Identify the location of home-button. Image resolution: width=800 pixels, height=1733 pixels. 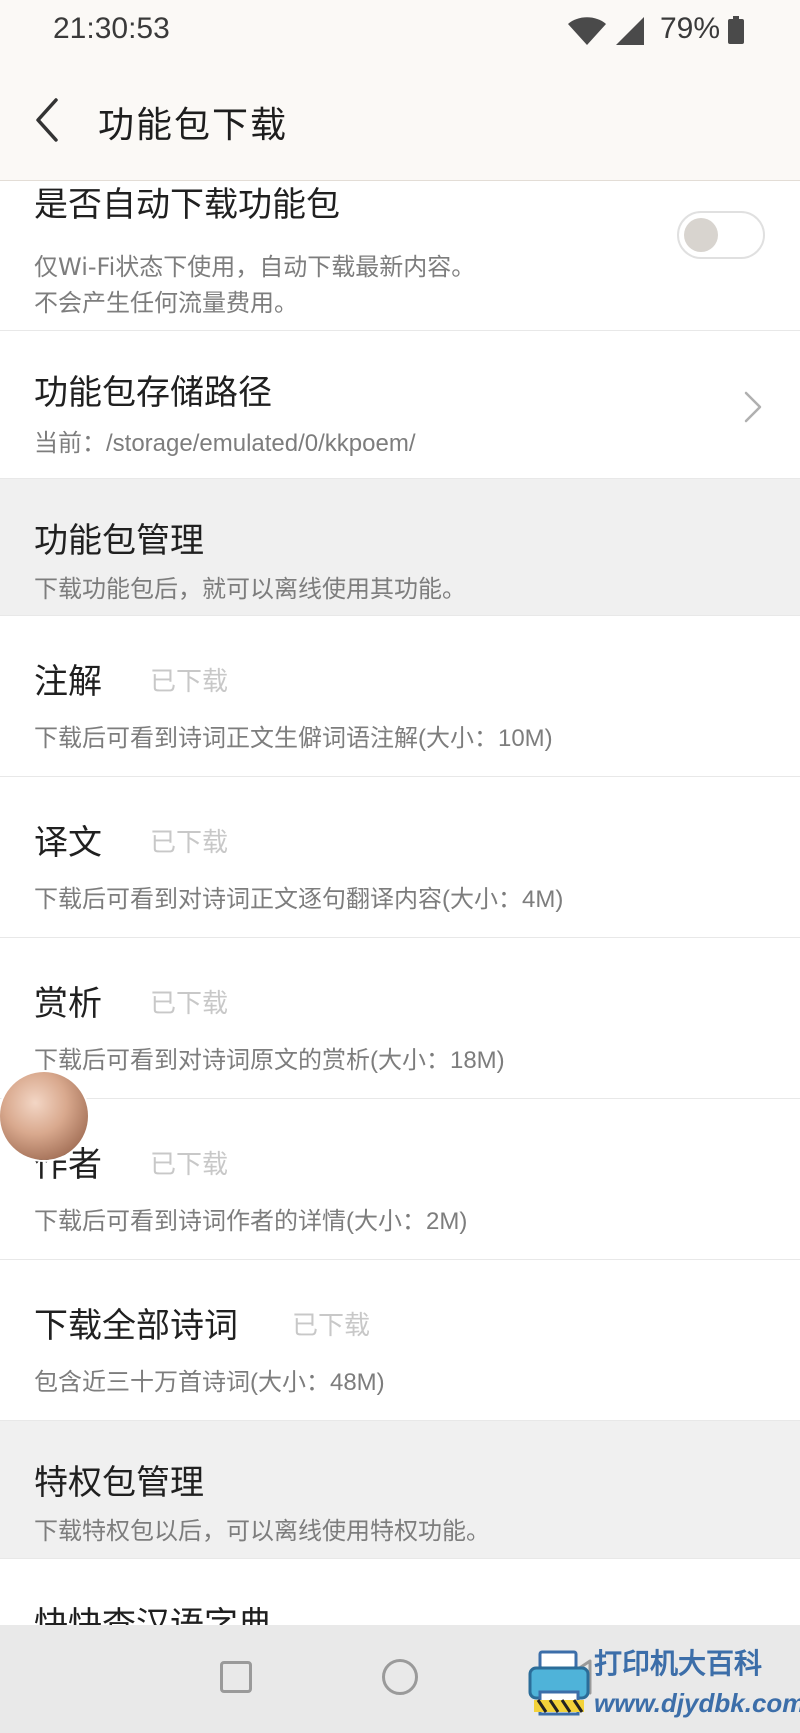
(400, 1677).